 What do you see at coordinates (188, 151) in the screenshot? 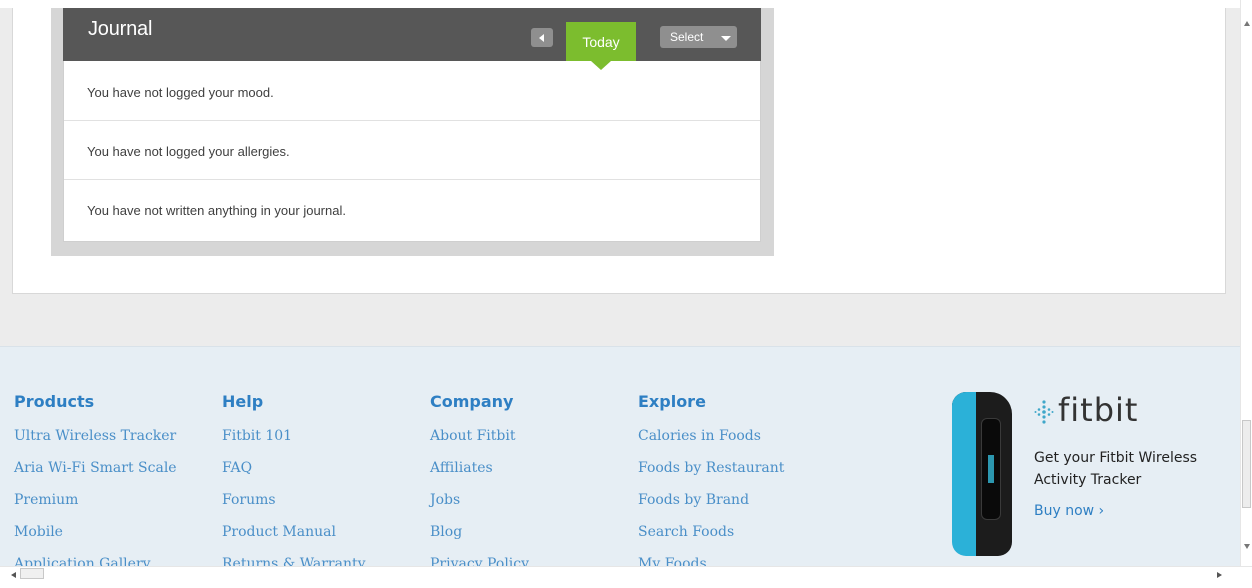
I see `journal-entry-text: You have not logged your allergies.` at bounding box center [188, 151].